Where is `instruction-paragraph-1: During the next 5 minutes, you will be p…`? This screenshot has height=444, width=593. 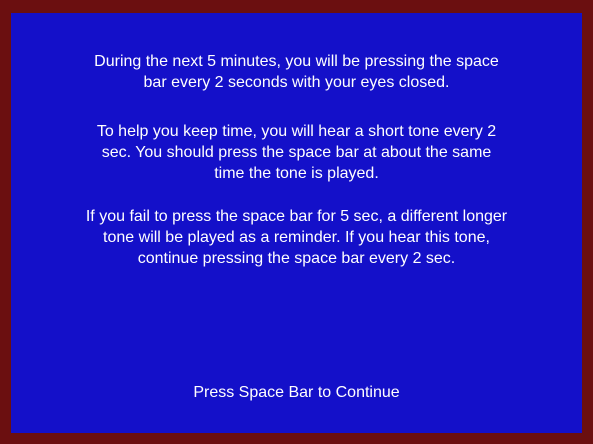 instruction-paragraph-1: During the next 5 minutes, you will be p… is located at coordinates (296, 72).